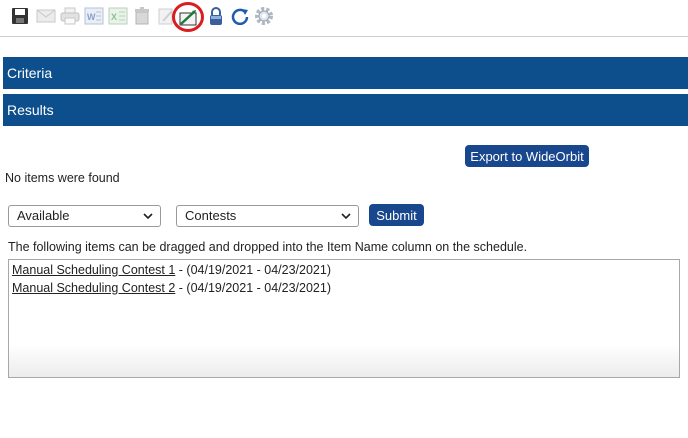 The height and width of the screenshot is (438, 688). I want to click on item-link: Manual Scheduling Contest 2, so click(93, 288).